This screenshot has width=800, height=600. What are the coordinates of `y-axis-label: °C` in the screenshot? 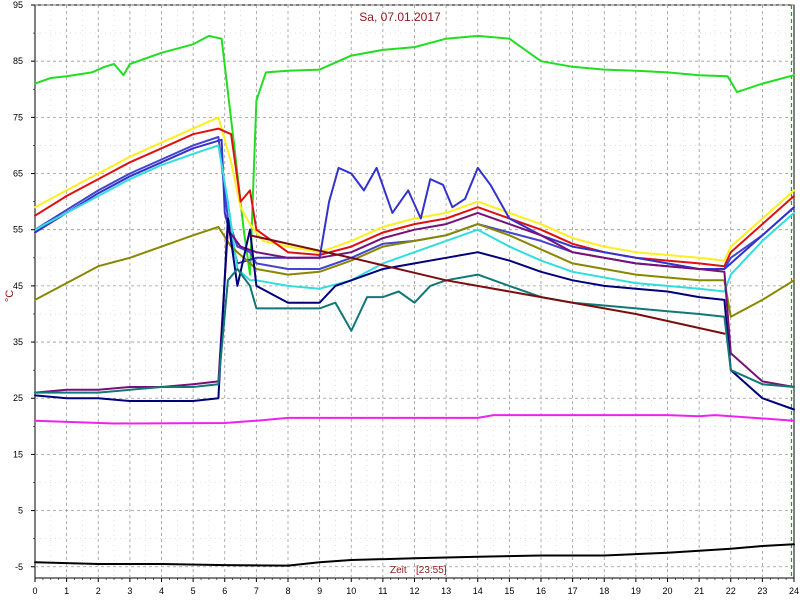 It's located at (10, 296).